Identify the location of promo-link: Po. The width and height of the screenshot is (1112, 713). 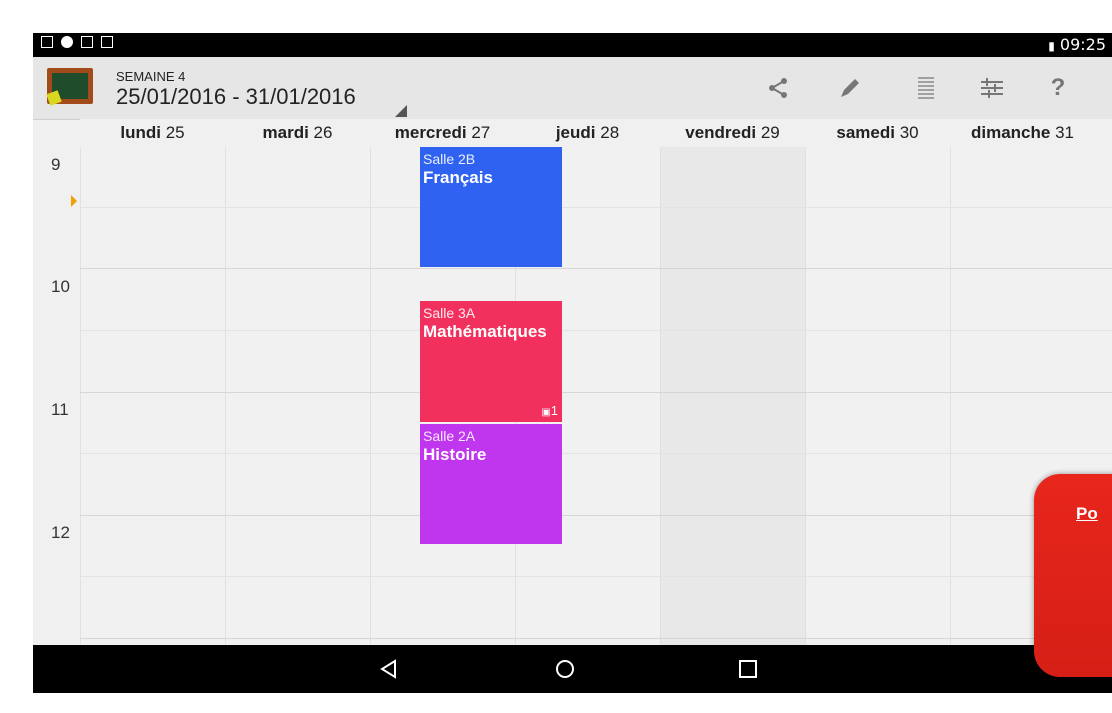
(1087, 514).